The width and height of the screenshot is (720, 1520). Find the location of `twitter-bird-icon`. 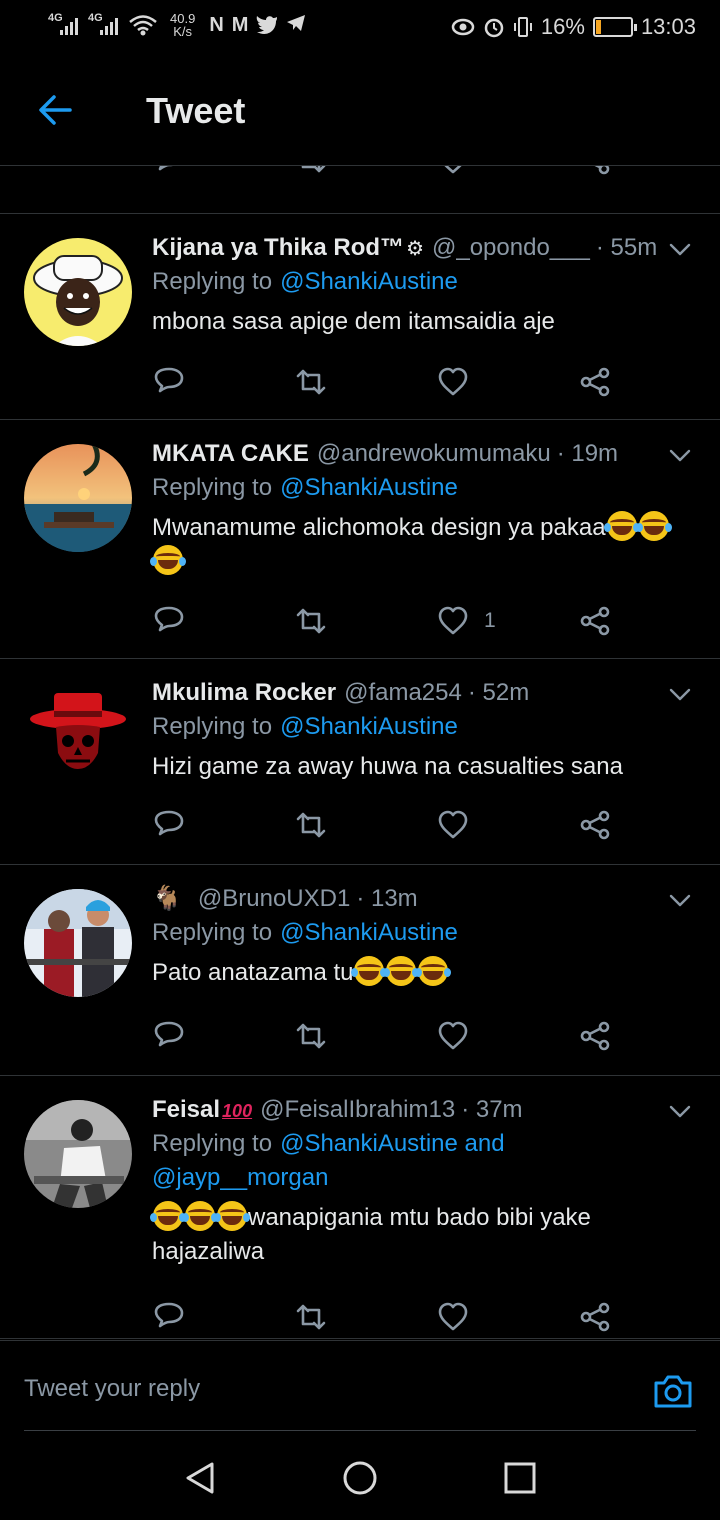

twitter-bird-icon is located at coordinates (267, 24).